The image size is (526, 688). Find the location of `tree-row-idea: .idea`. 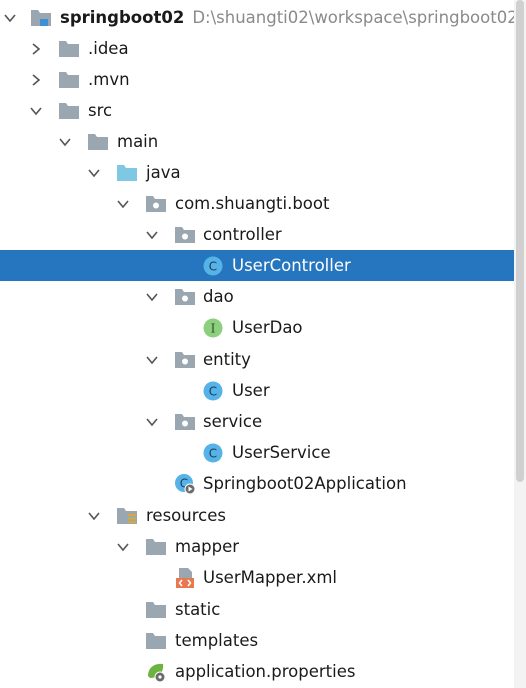

tree-row-idea: .idea is located at coordinates (257, 48).